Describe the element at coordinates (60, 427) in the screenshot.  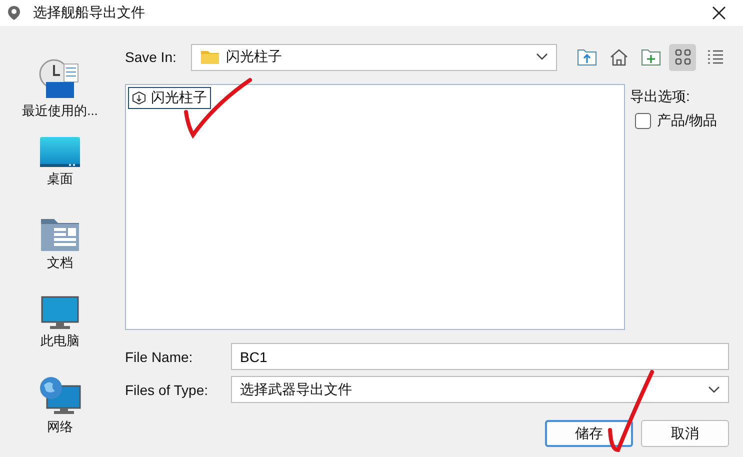
I see `sidebar-label: 网络` at that location.